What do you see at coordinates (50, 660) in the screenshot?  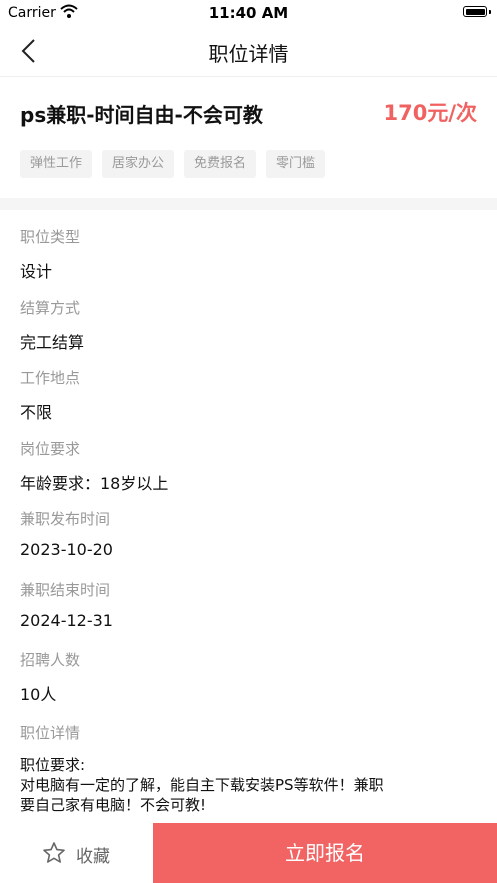 I see `field-label: 招聘人数` at bounding box center [50, 660].